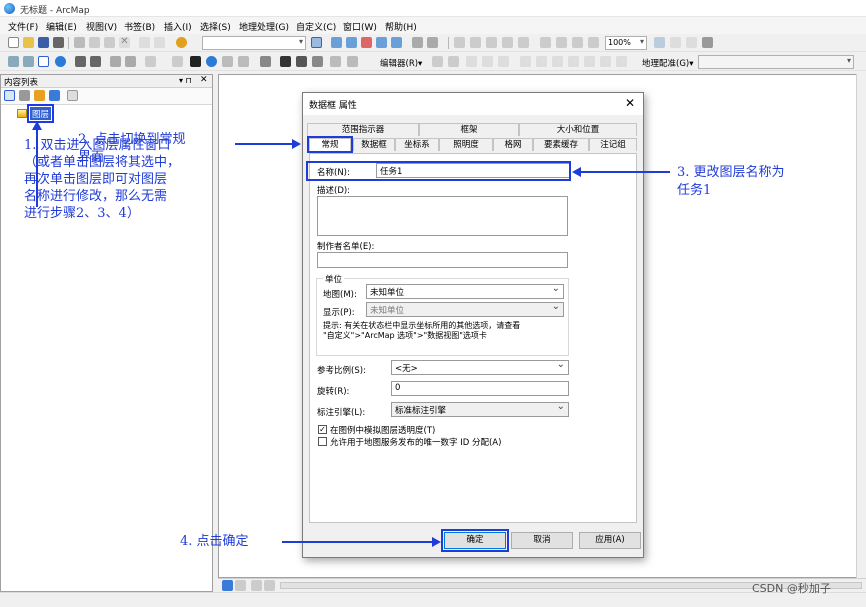 The width and height of the screenshot is (866, 607). Describe the element at coordinates (573, 61) in the screenshot. I see `edit-tool-9-icon` at that location.